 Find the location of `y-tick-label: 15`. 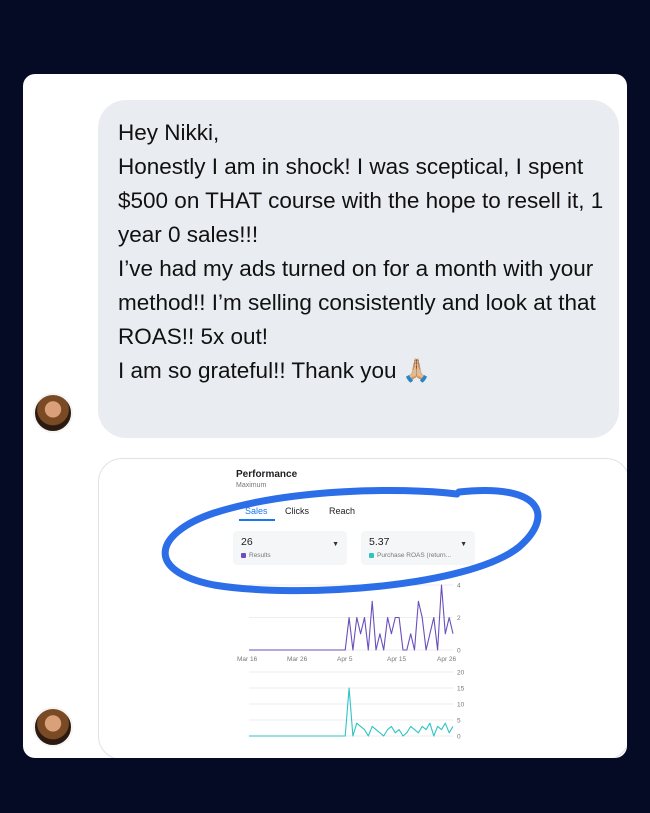

y-tick-label: 15 is located at coordinates (461, 689).